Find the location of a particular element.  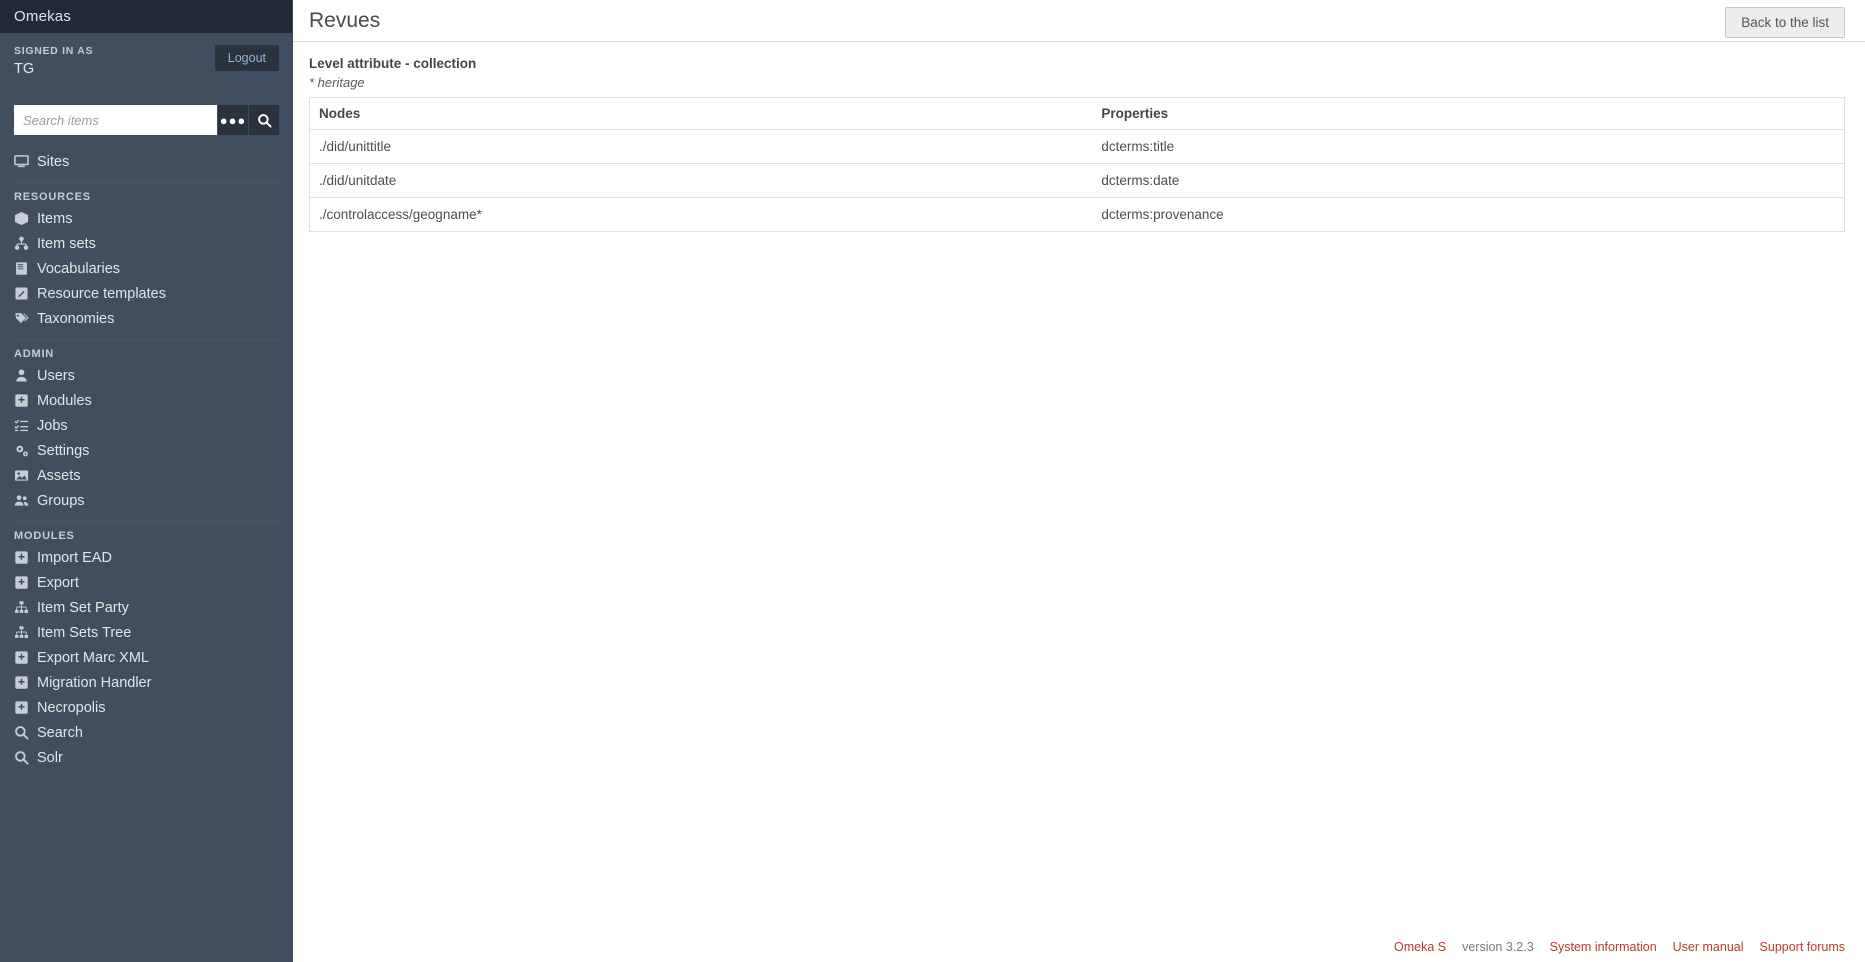

sidebar-item-label: Import EAD is located at coordinates (74, 557).